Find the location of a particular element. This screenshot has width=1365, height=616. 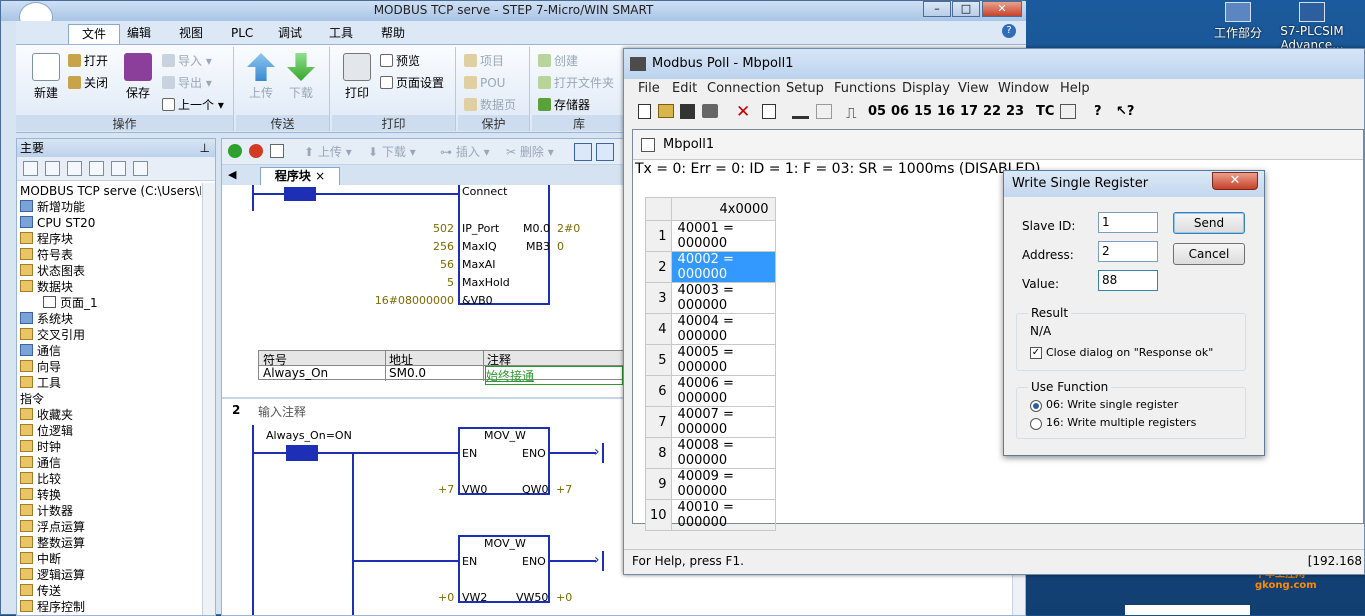

tree-item: 逻辑运算 is located at coordinates (52, 575).